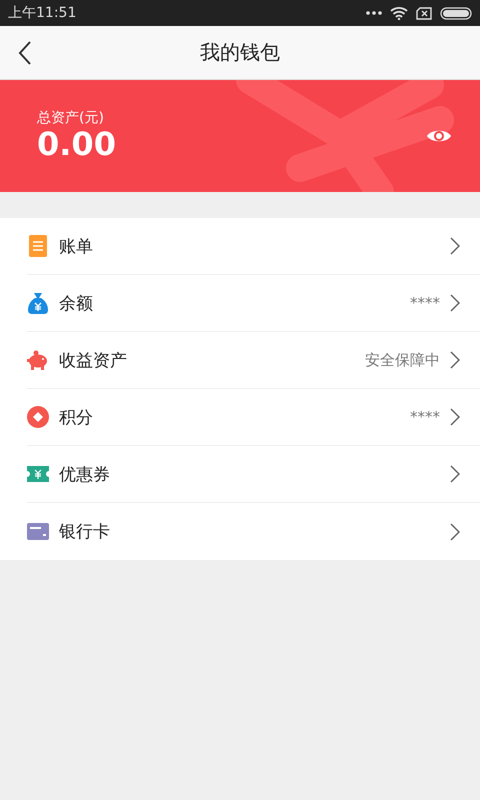 This screenshot has height=800, width=480. Describe the element at coordinates (424, 13) in the screenshot. I see `no-sim-icon` at that location.